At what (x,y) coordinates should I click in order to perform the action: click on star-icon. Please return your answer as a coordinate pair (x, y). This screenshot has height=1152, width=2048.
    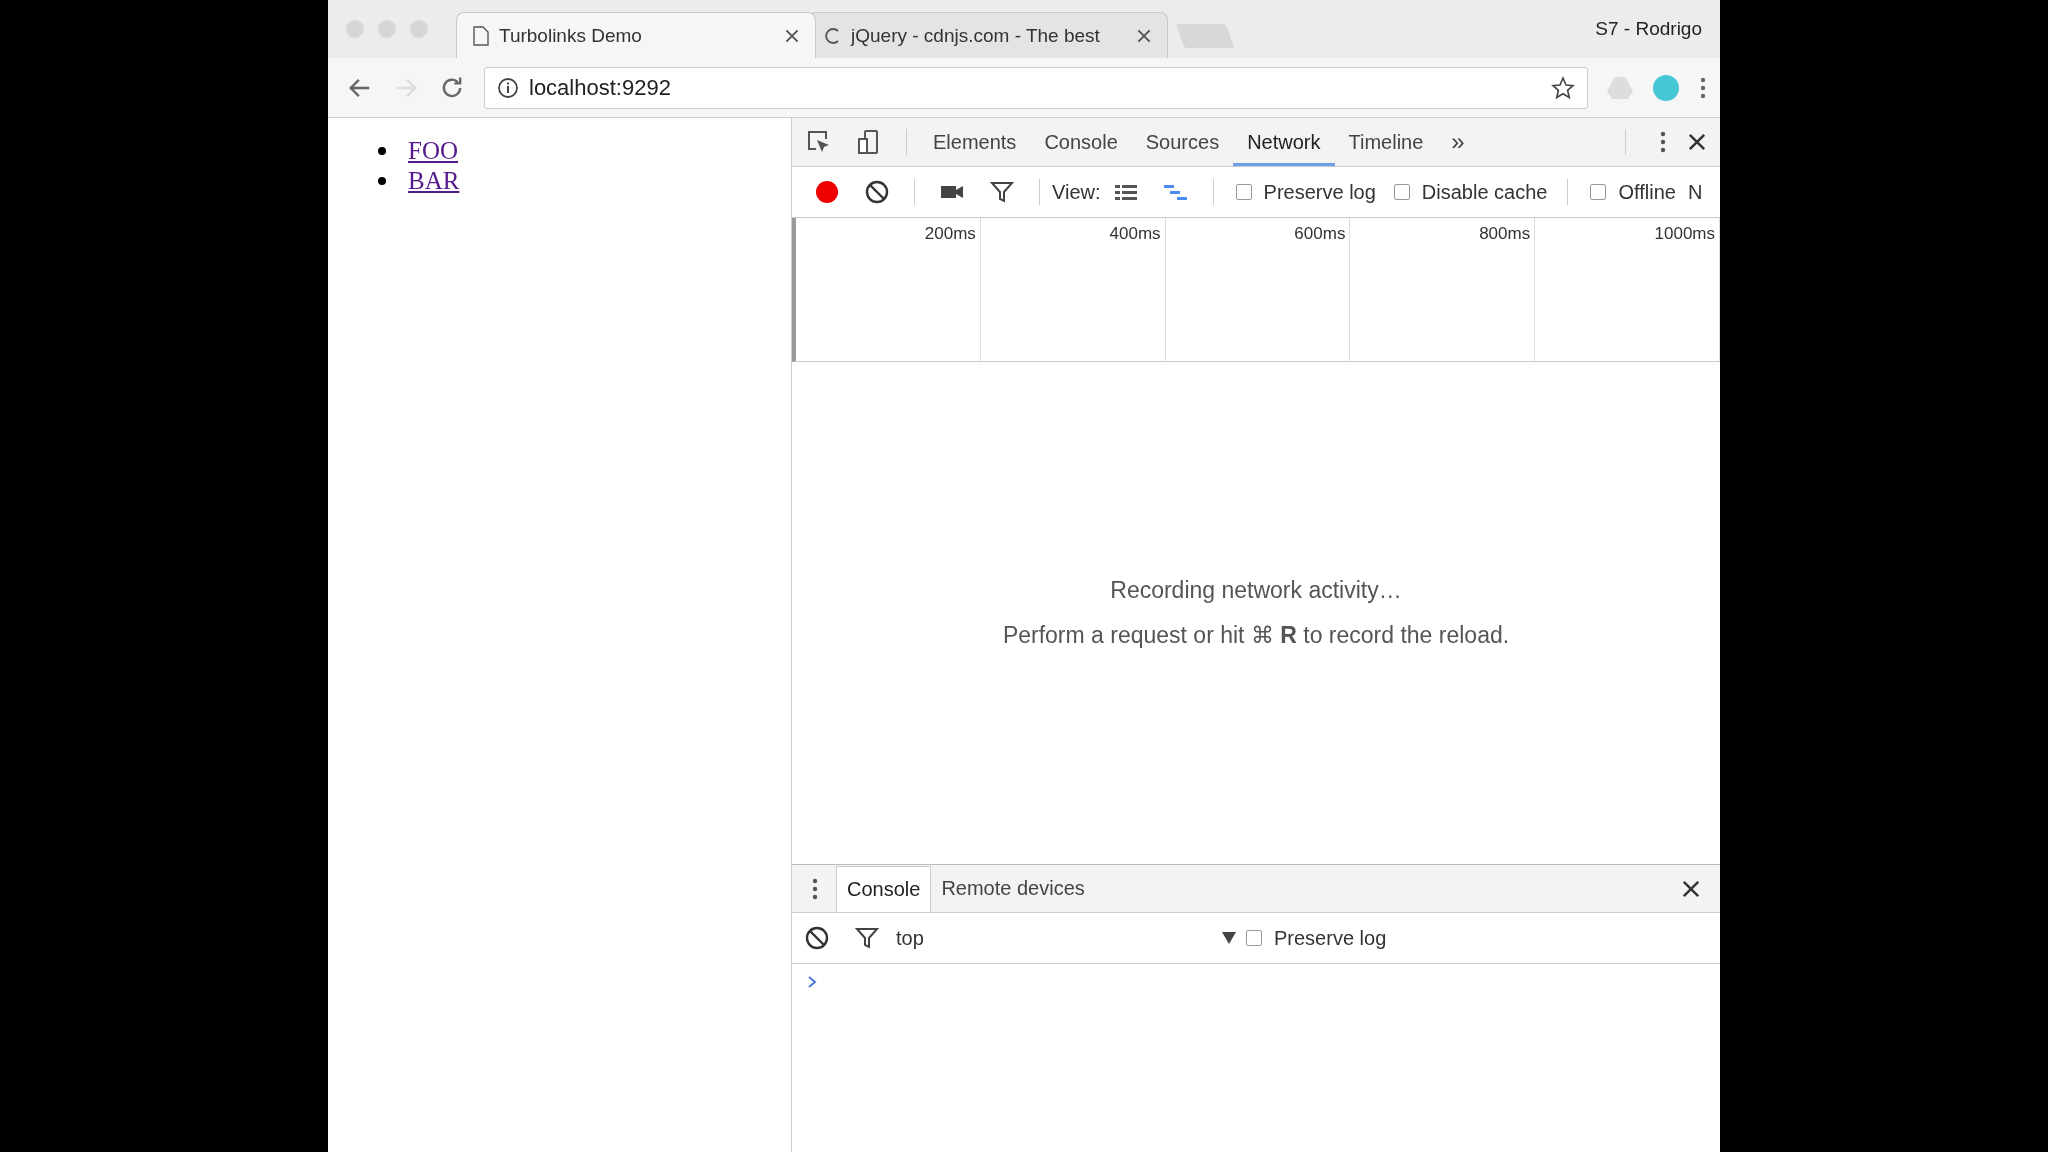
    Looking at the image, I should click on (1563, 87).